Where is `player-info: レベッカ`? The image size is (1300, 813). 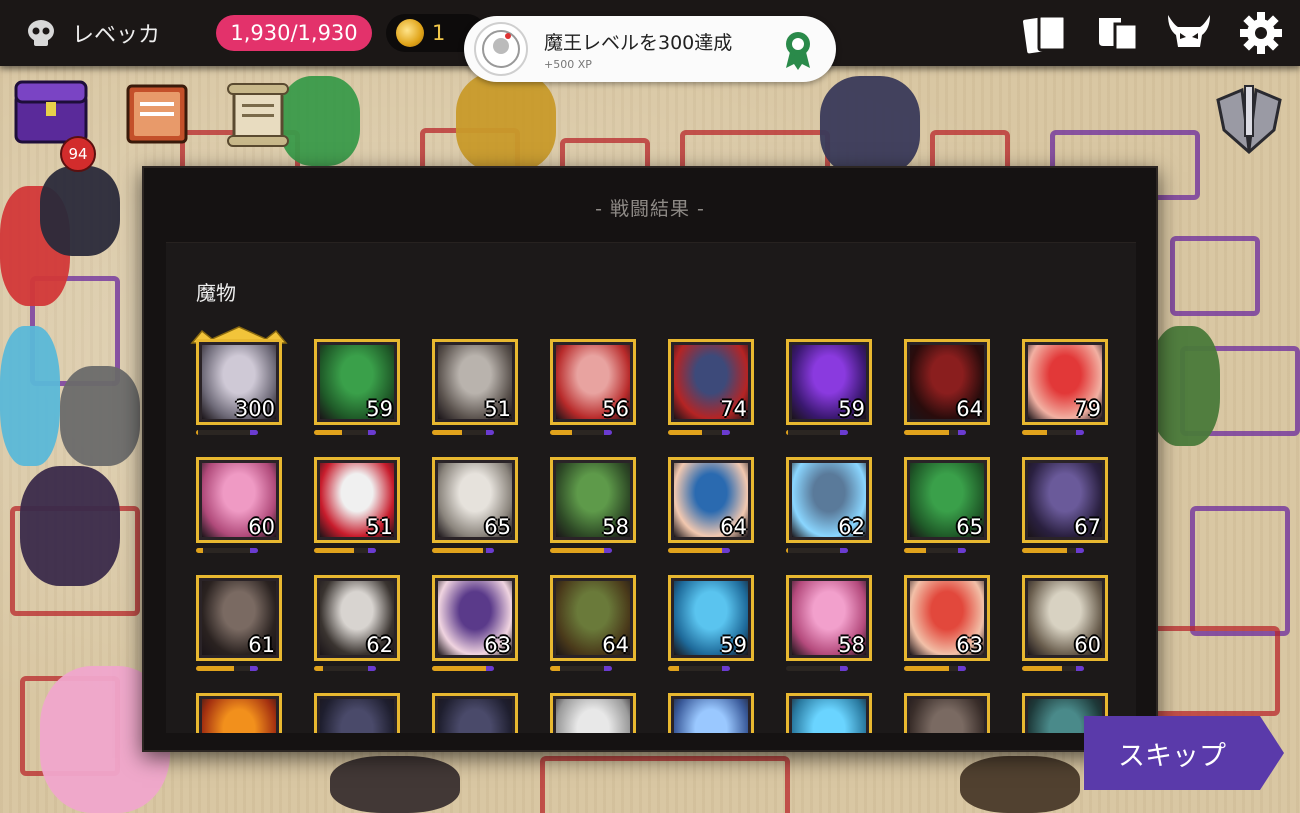
player-info: レベッカ is located at coordinates (92, 33).